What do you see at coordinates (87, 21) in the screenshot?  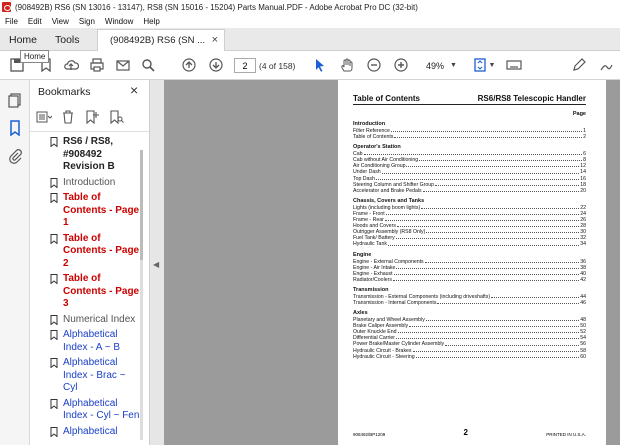 I see `menu-sign: Sign` at bounding box center [87, 21].